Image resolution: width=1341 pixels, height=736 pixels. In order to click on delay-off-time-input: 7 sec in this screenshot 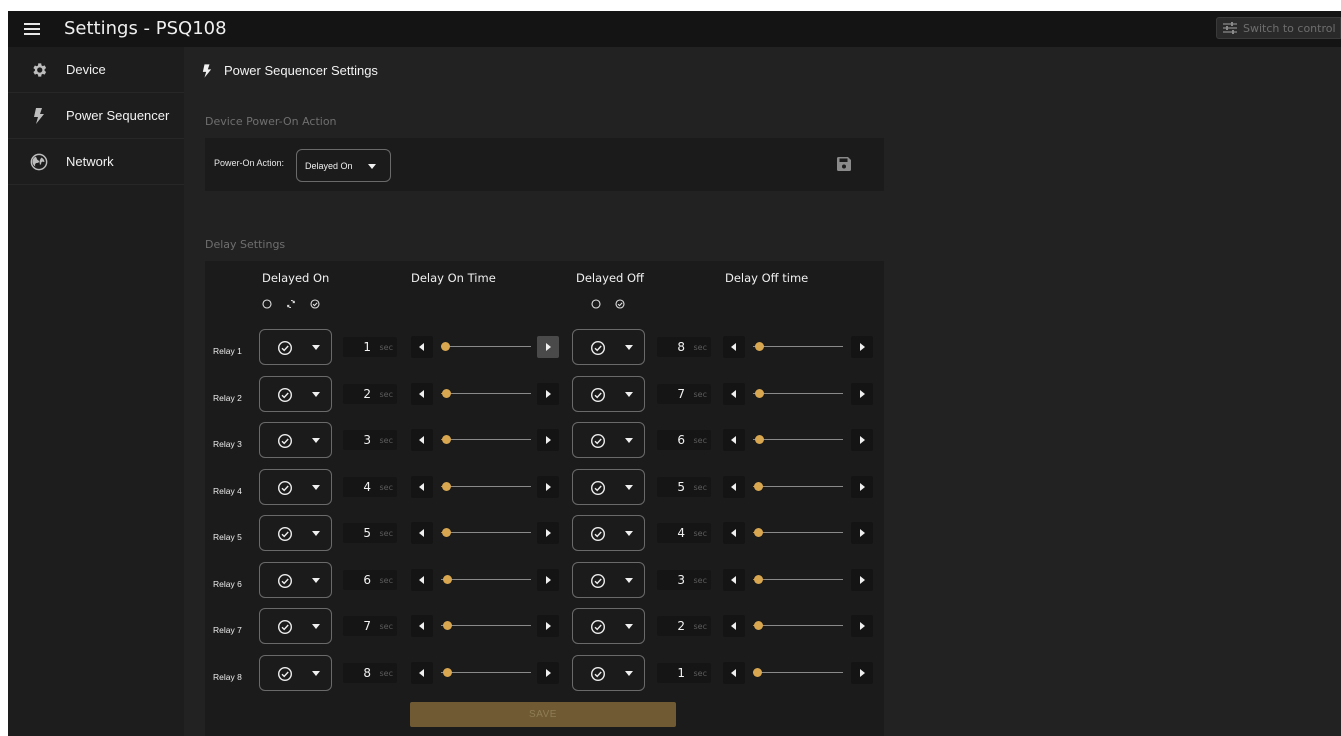, I will do `click(684, 393)`.